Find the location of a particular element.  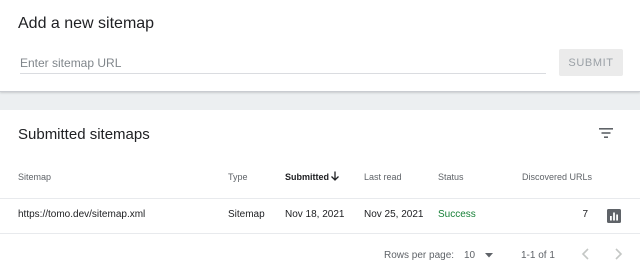

row-divider is located at coordinates (320, 233).